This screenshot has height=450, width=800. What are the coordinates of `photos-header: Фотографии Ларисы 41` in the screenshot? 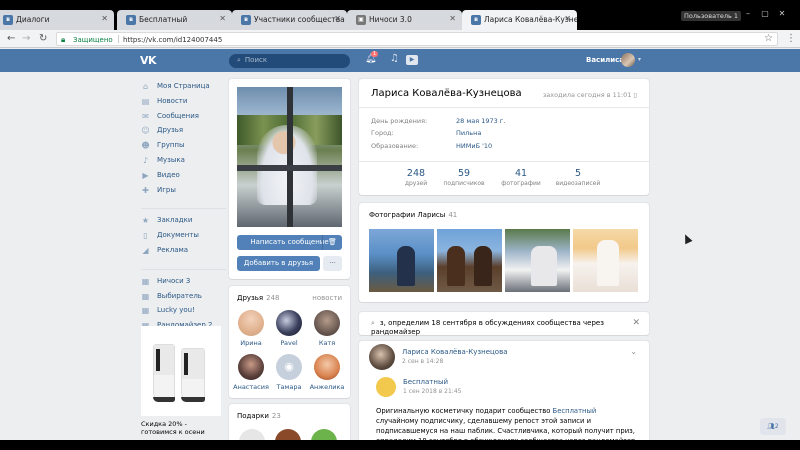 It's located at (413, 215).